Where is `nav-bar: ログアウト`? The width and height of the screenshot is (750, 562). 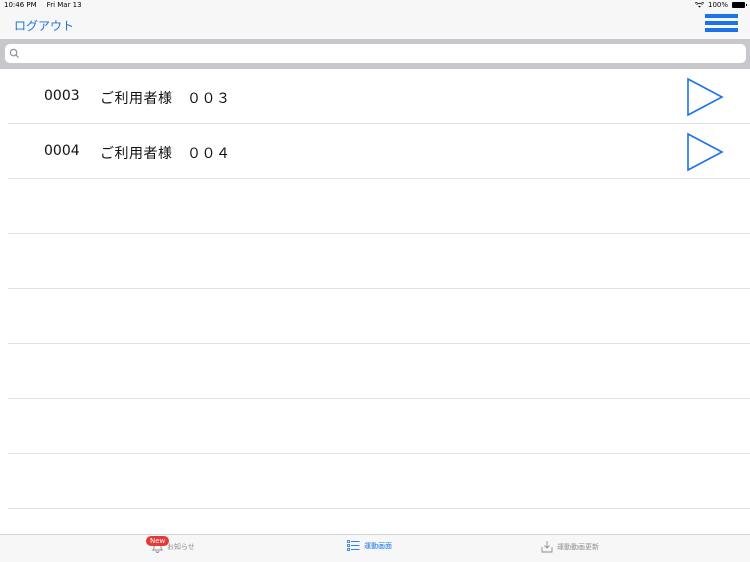
nav-bar: ログアウト is located at coordinates (375, 25).